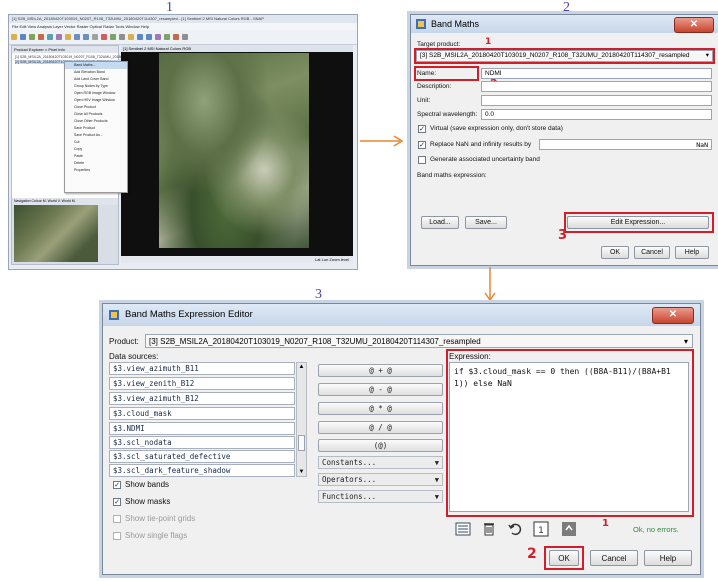 The image size is (718, 581). Describe the element at coordinates (301, 419) in the screenshot. I see `data-sources-scrollbar: ▲ ▼` at that location.